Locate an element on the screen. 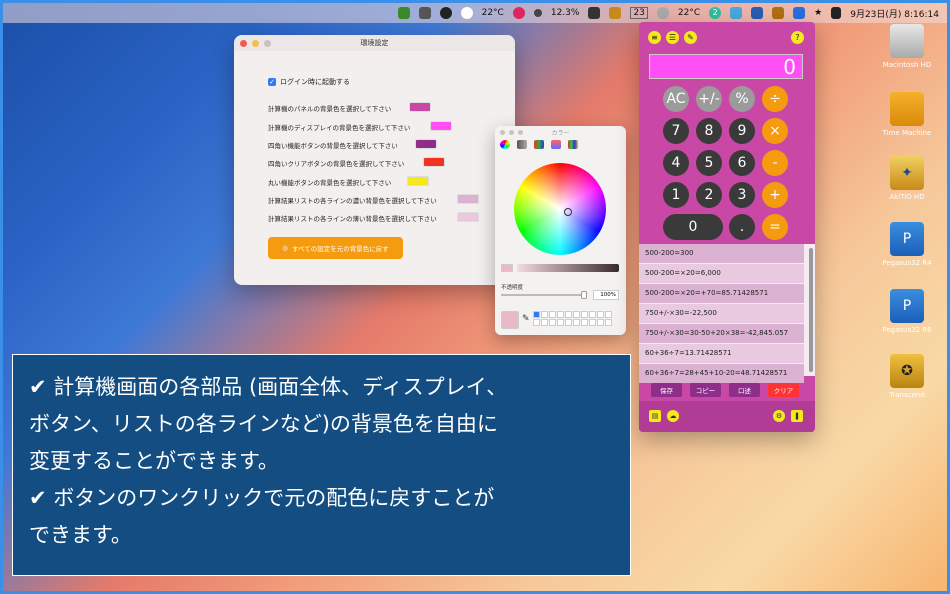  copy-button: コピー is located at coordinates (705, 390).